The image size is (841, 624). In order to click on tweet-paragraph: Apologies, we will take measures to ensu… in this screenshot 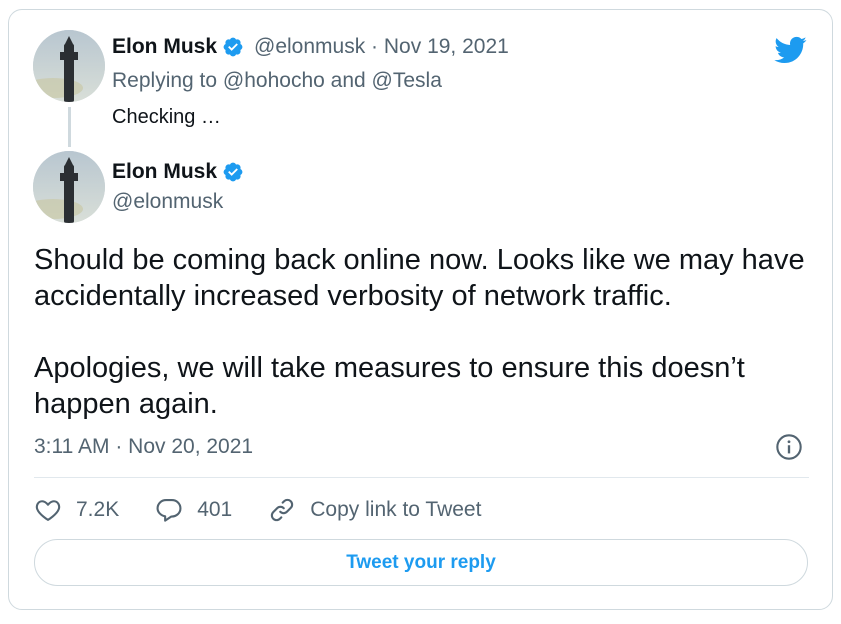, I will do `click(389, 386)`.